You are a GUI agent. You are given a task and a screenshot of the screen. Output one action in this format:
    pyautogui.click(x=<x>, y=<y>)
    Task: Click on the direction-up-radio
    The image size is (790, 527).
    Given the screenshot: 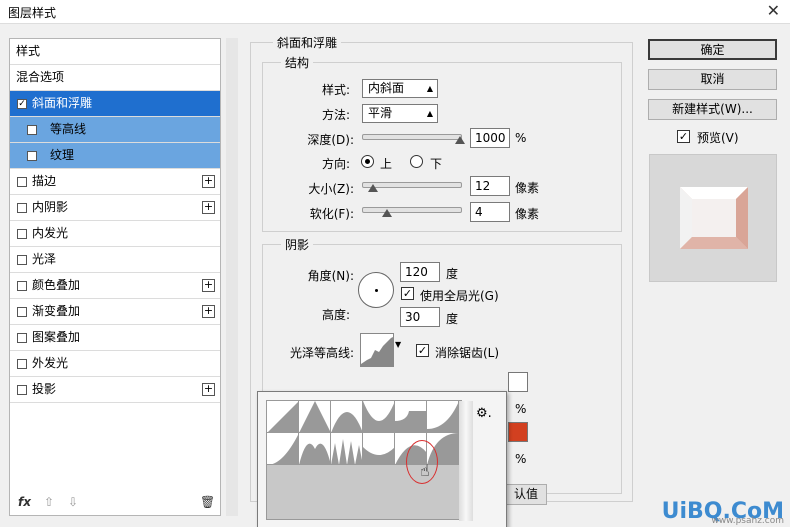 What is the action you would take?
    pyautogui.click(x=367, y=161)
    